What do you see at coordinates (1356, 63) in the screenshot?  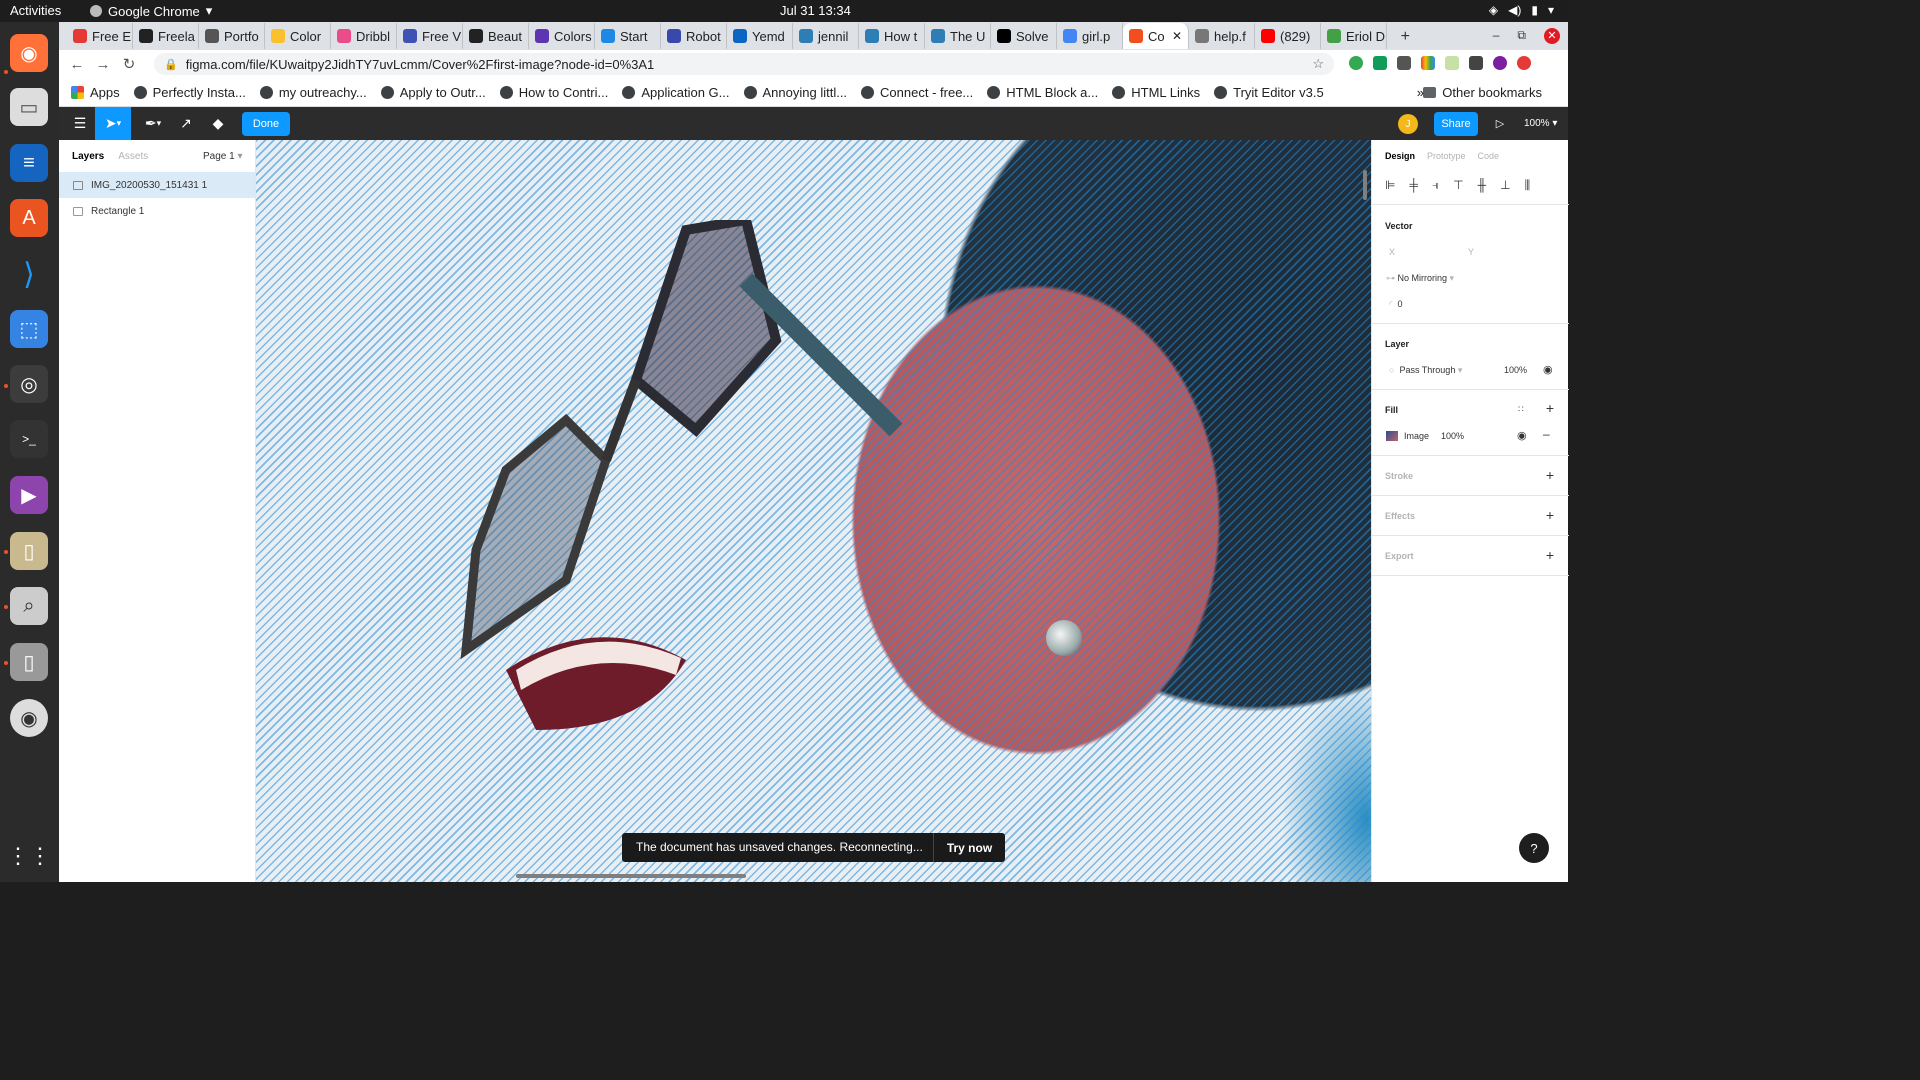 I see `grammarly-icon` at bounding box center [1356, 63].